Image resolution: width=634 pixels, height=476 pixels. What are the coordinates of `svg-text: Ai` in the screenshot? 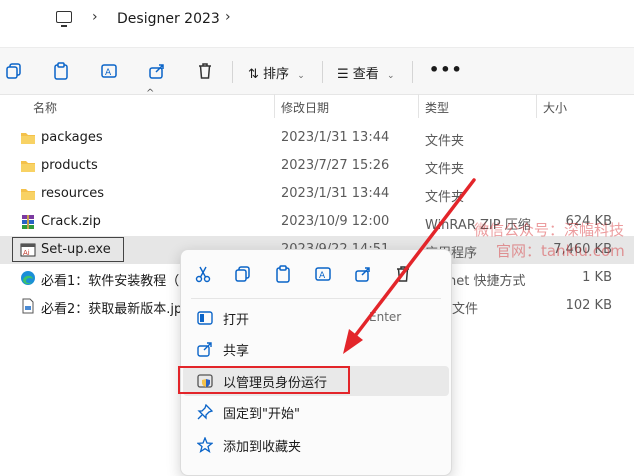 It's located at (26, 253).